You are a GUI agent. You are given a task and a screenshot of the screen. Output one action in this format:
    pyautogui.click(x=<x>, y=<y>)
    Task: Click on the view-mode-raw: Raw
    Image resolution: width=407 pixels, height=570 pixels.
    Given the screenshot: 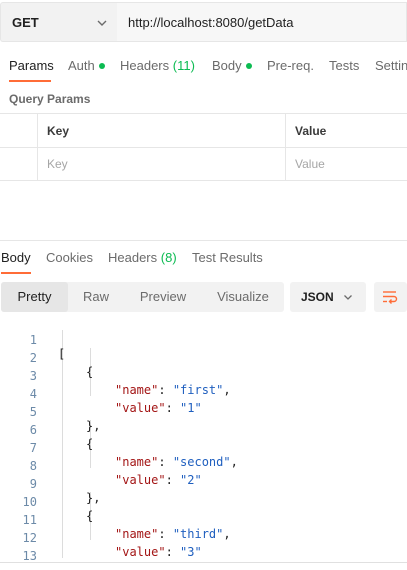 What is the action you would take?
    pyautogui.click(x=96, y=297)
    